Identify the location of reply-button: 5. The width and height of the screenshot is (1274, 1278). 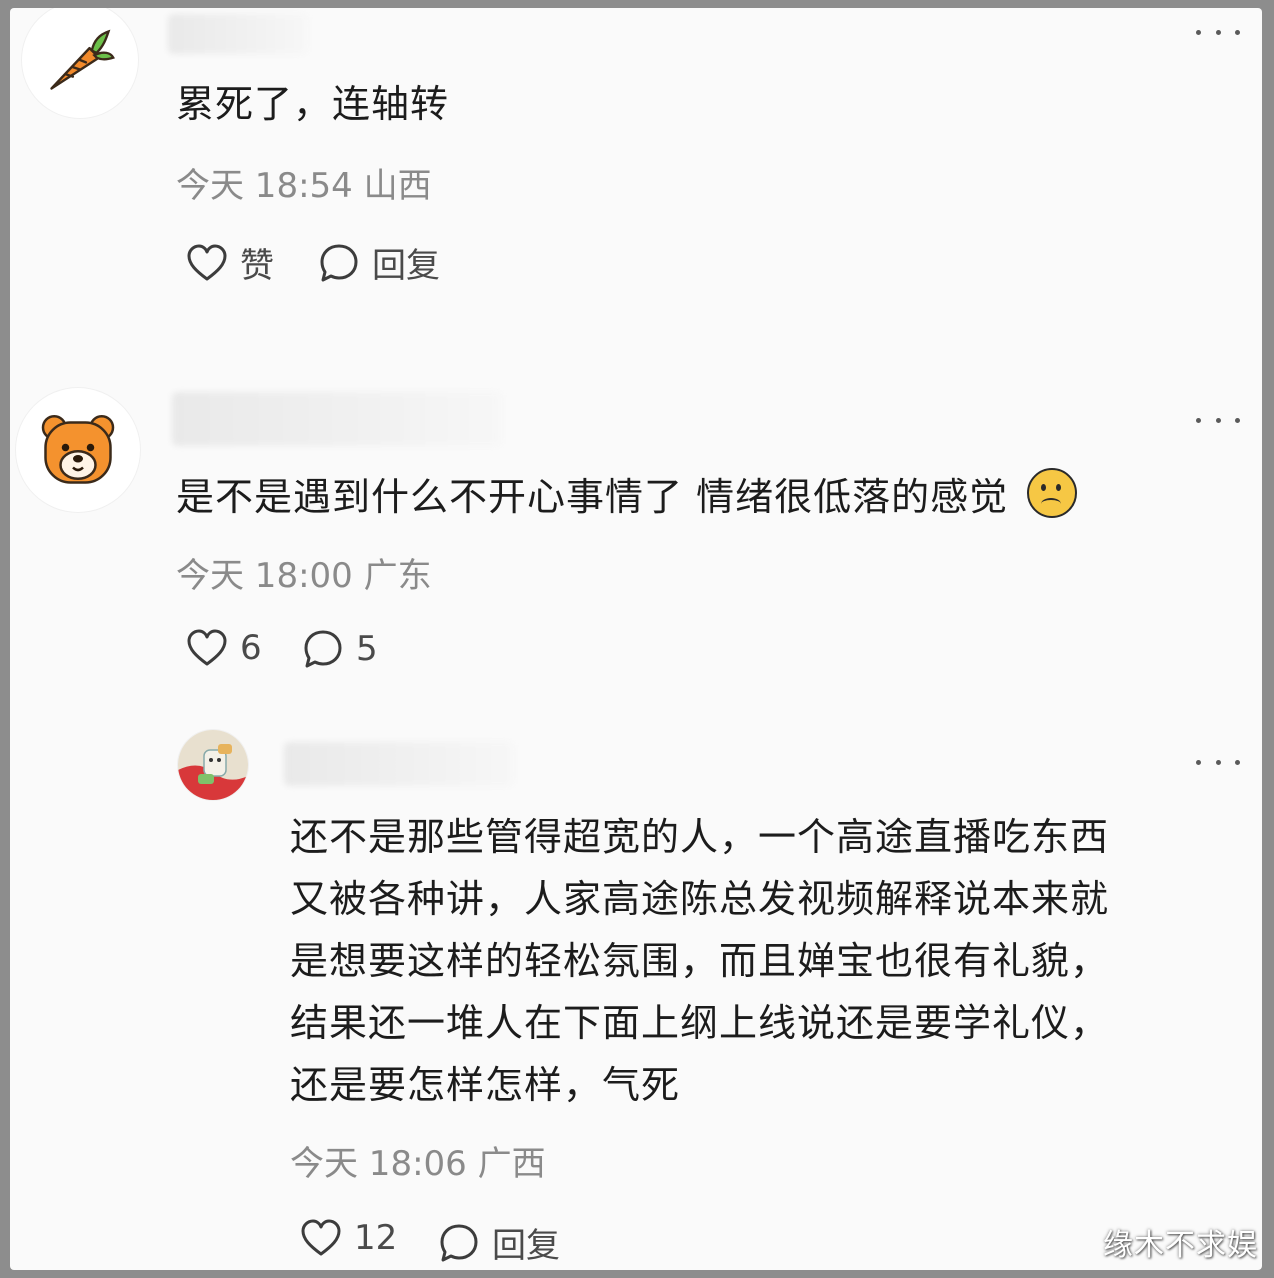
(340, 649).